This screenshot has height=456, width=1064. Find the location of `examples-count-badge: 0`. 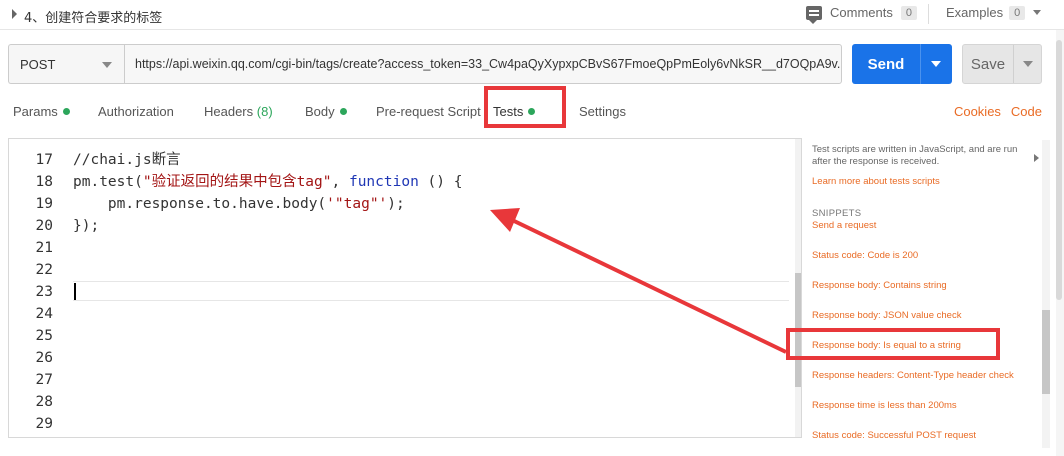

examples-count-badge: 0 is located at coordinates (1017, 12).